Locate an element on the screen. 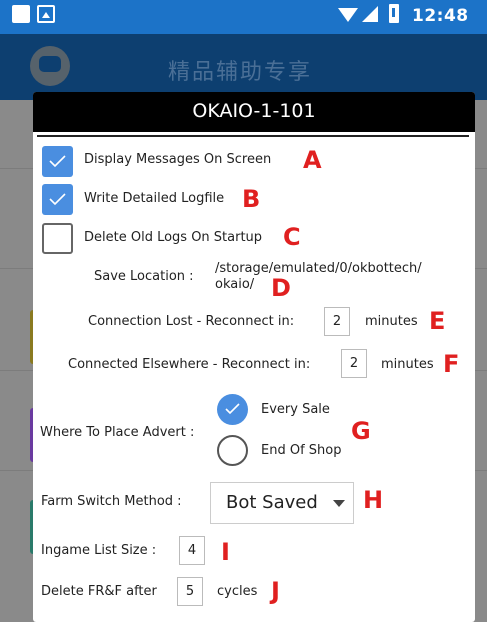 The height and width of the screenshot is (622, 487). battery-icon is located at coordinates (394, 13).